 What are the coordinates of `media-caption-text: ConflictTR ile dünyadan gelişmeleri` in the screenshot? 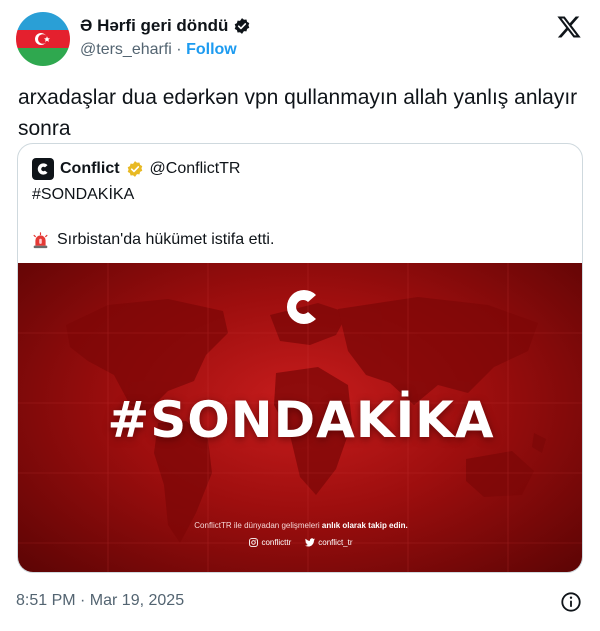 It's located at (258, 525).